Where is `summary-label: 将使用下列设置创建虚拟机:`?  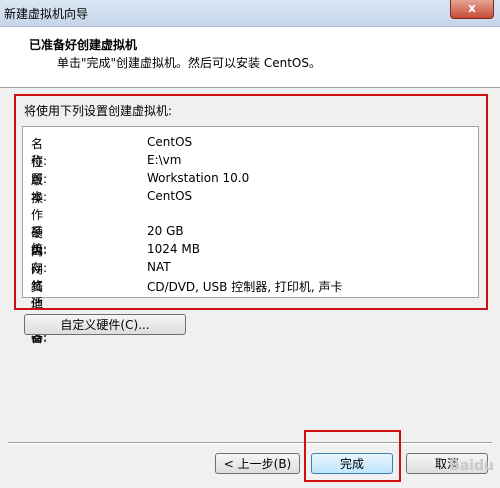
summary-label: 将使用下列设置创建虚拟机: is located at coordinates (98, 111).